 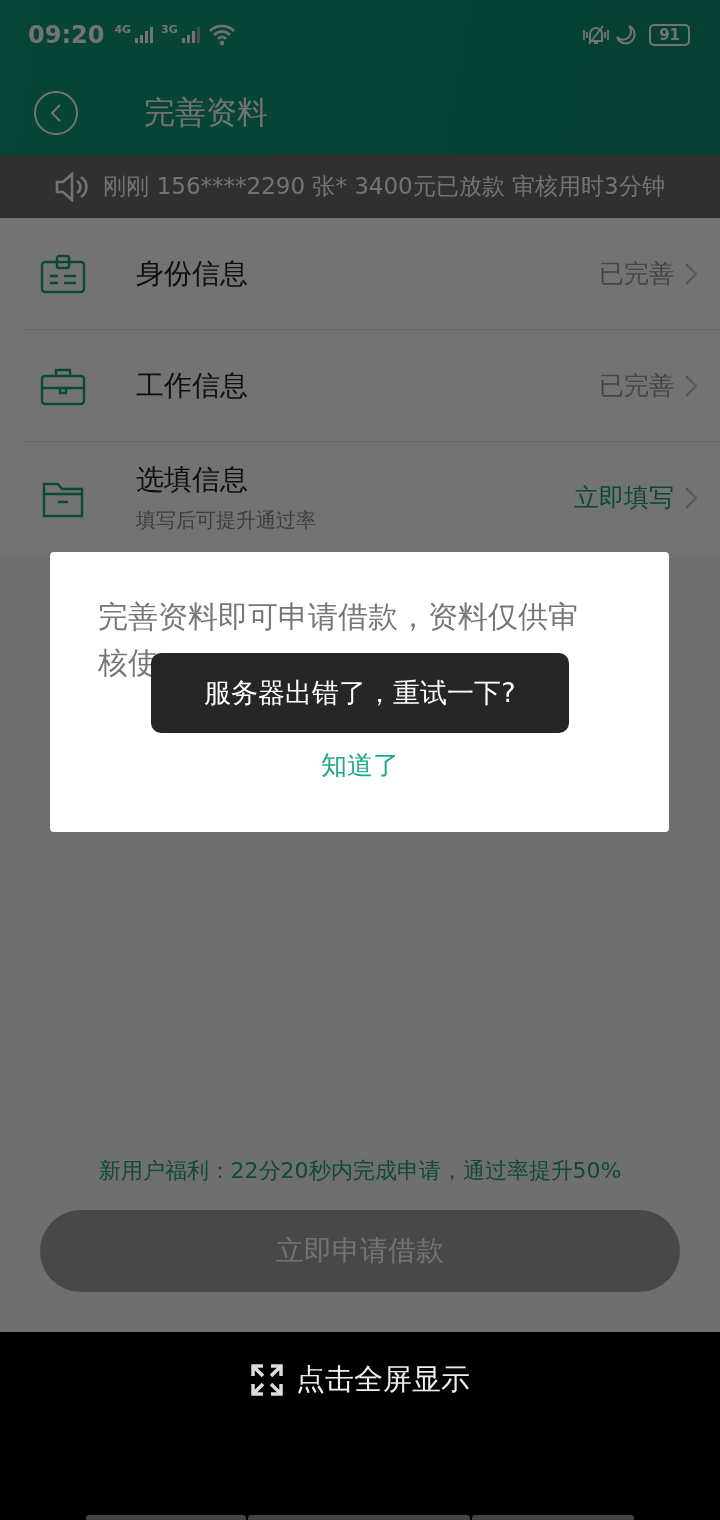 I want to click on benefit-text: 新用户福利：22分20秒内完成申请，通过率提升50%, so click(x=360, y=1171).